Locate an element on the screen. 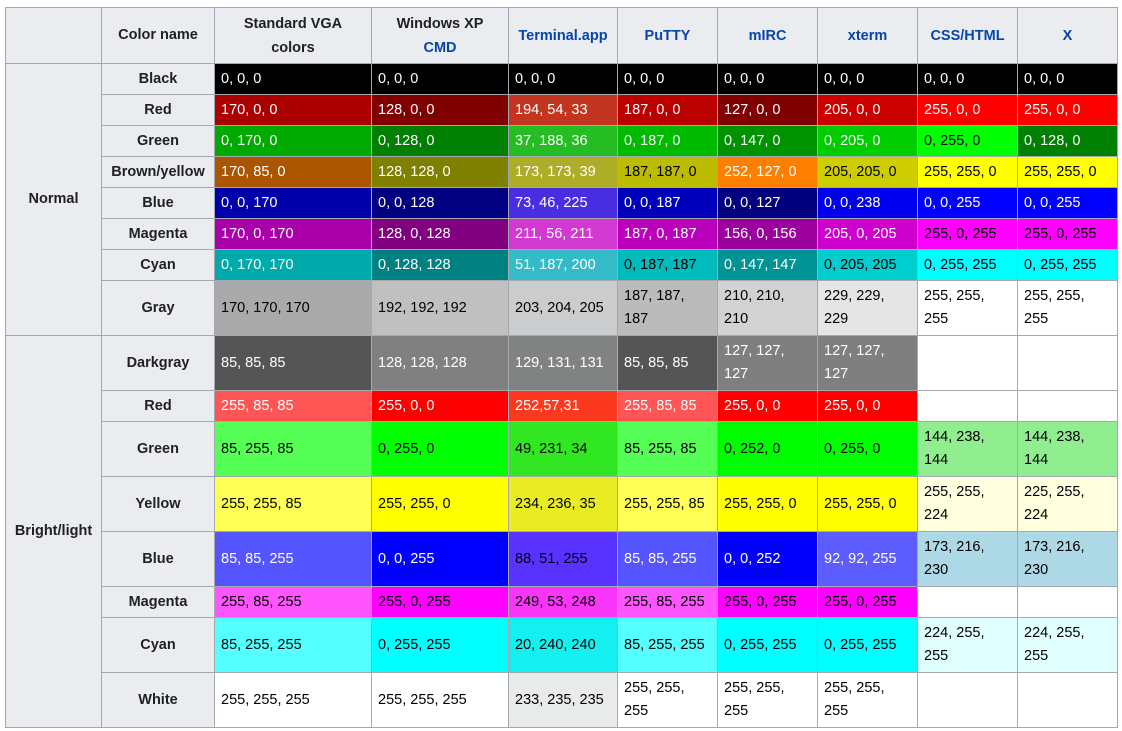  column-header-line1: PuTTY is located at coordinates (668, 36).